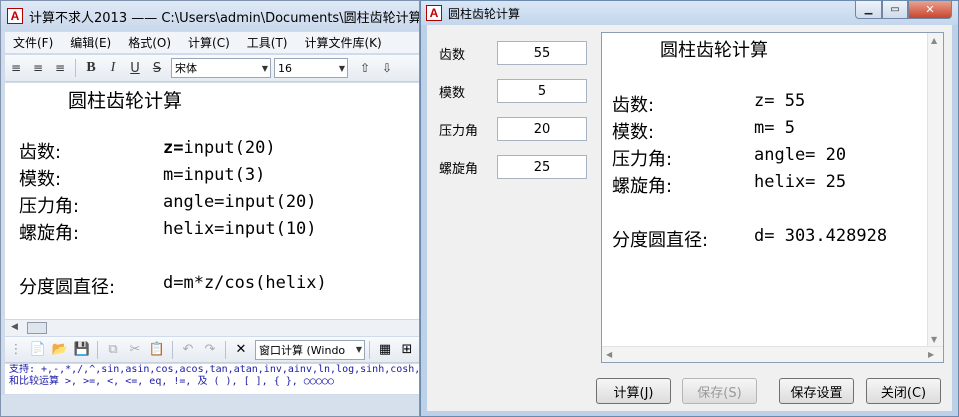  I want to click on document-title: 圆柱齿轮计算, so click(125, 101).